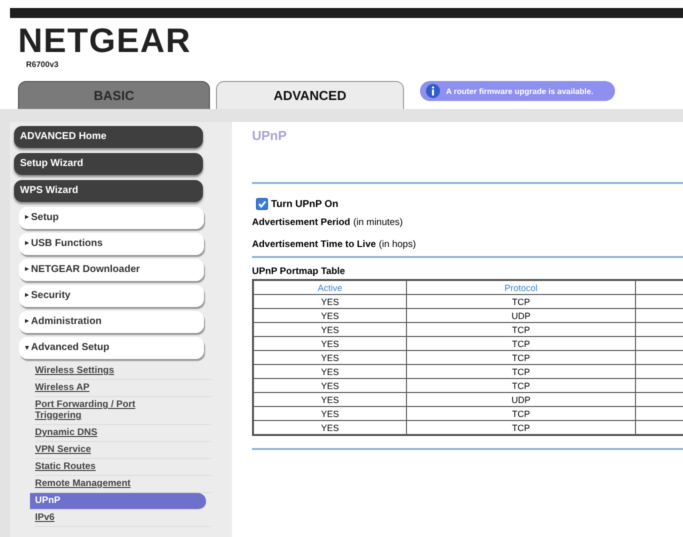  What do you see at coordinates (111, 322) in the screenshot?
I see `menu-section: Administration` at bounding box center [111, 322].